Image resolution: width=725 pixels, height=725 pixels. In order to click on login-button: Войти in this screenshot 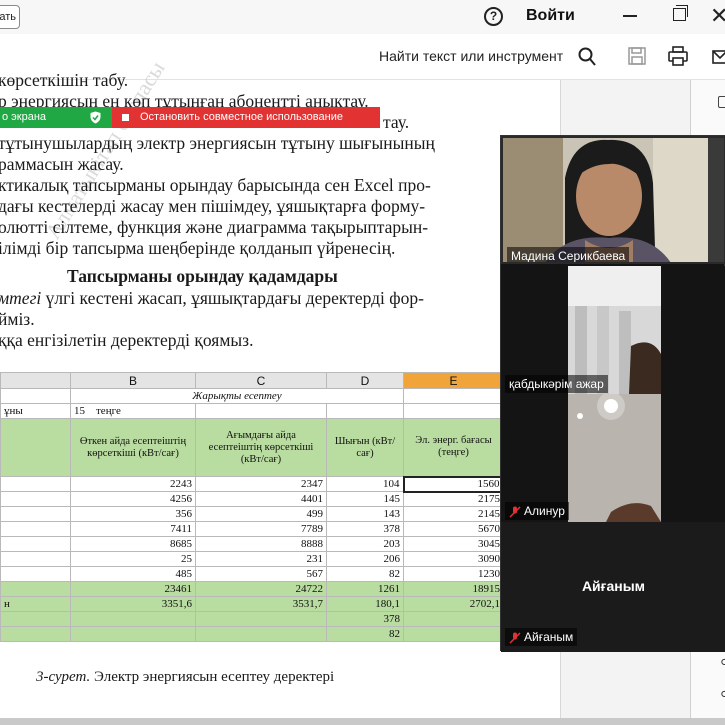, I will do `click(550, 16)`.